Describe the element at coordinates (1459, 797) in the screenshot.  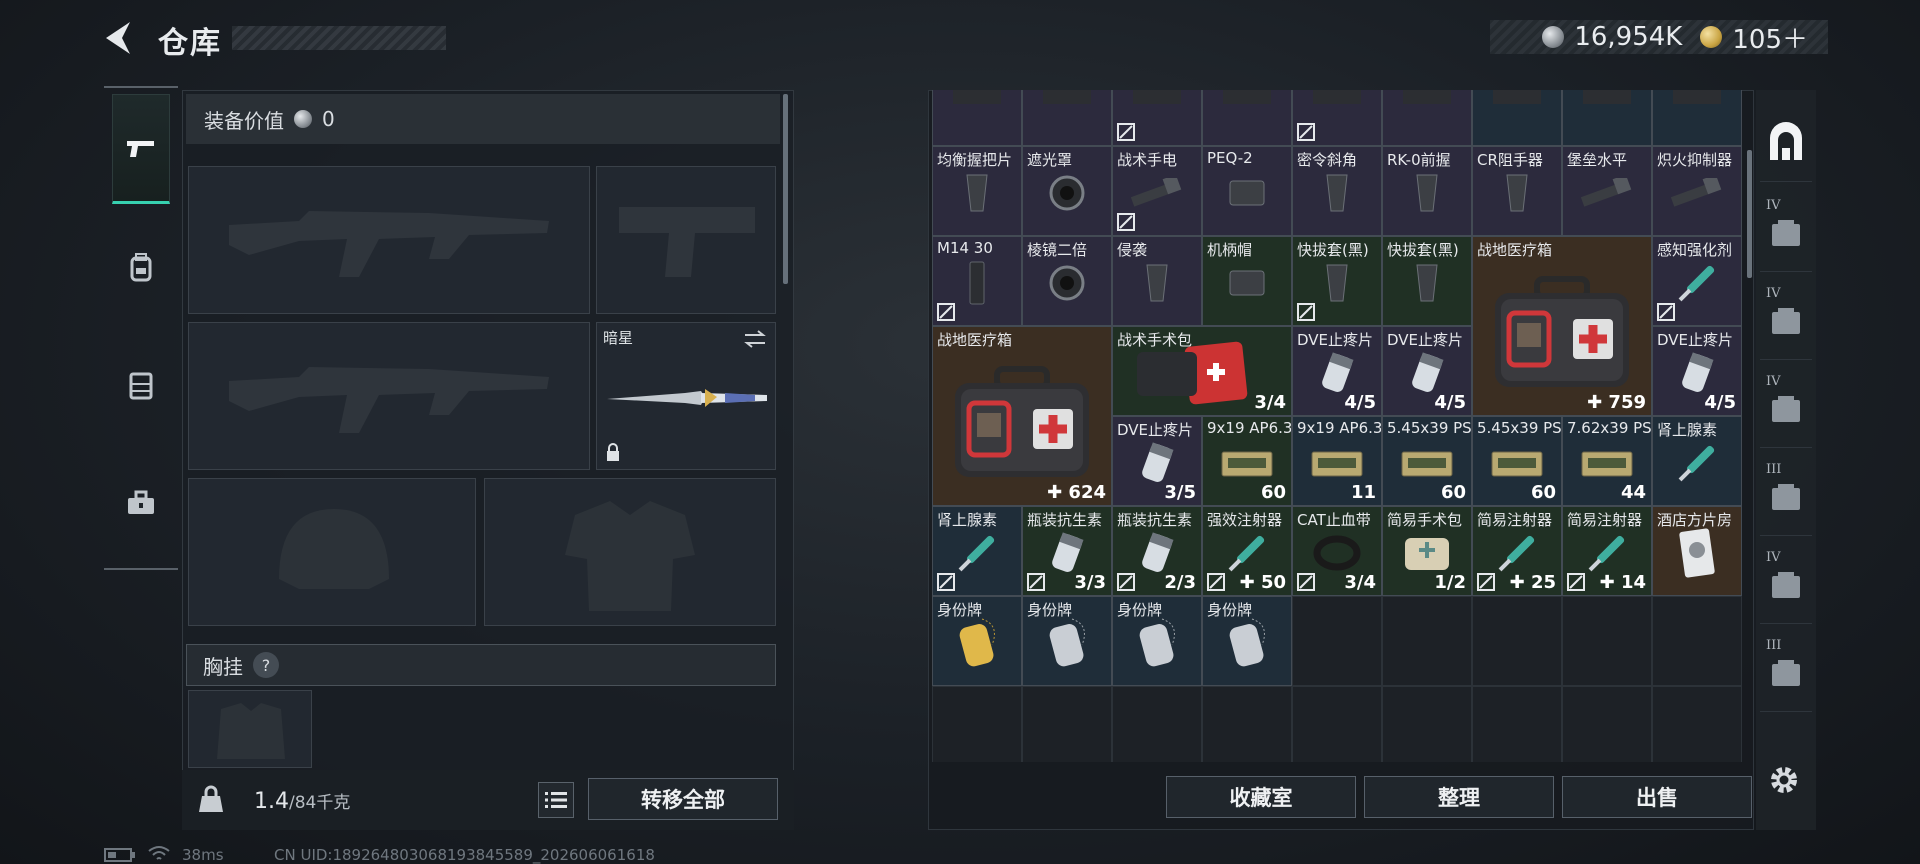
I see `sort-button: 整理` at that location.